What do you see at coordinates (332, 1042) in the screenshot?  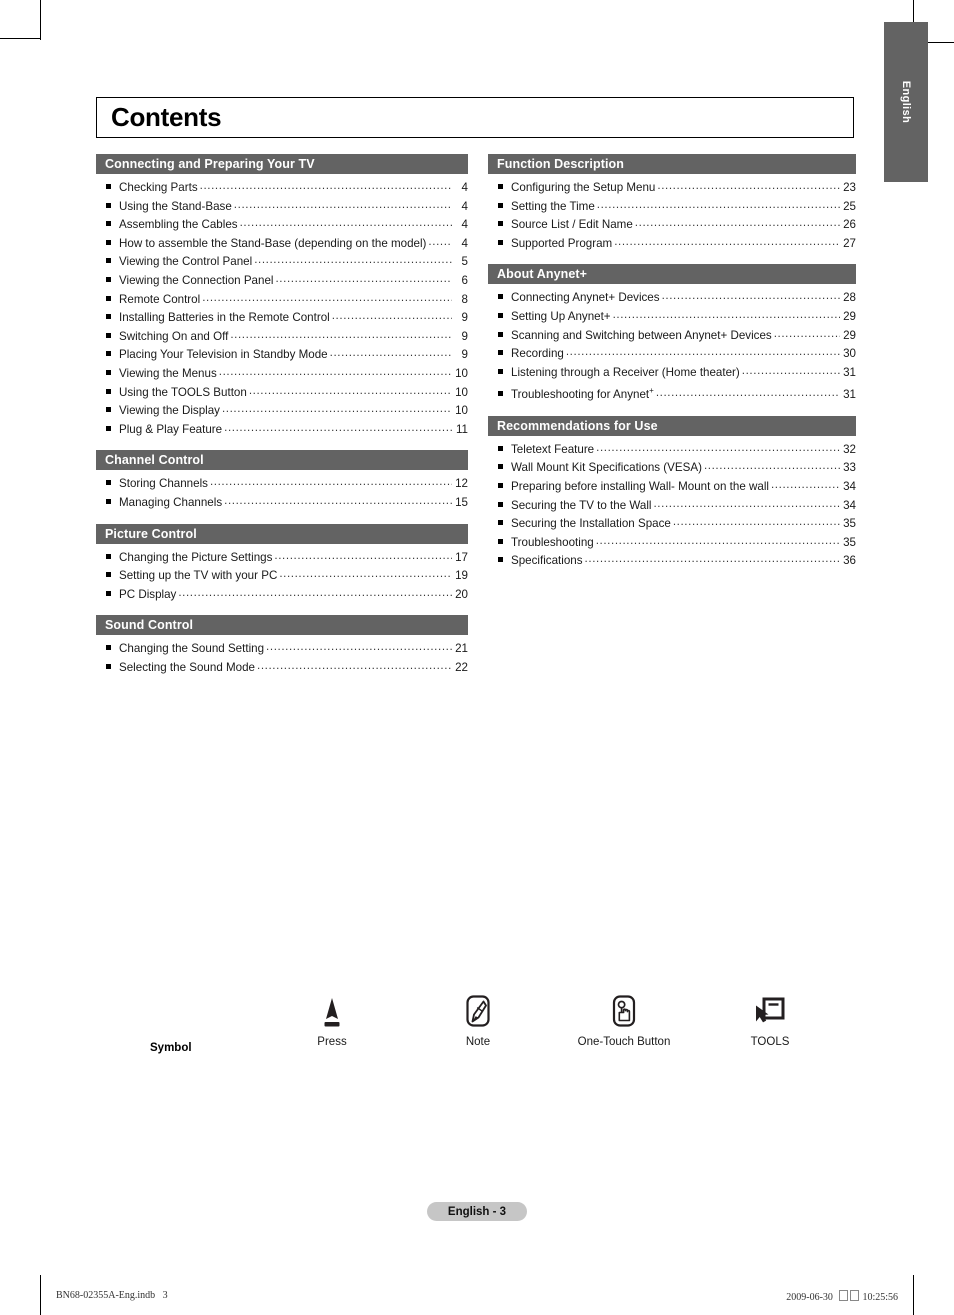 I see `legend-caption-press: Press` at bounding box center [332, 1042].